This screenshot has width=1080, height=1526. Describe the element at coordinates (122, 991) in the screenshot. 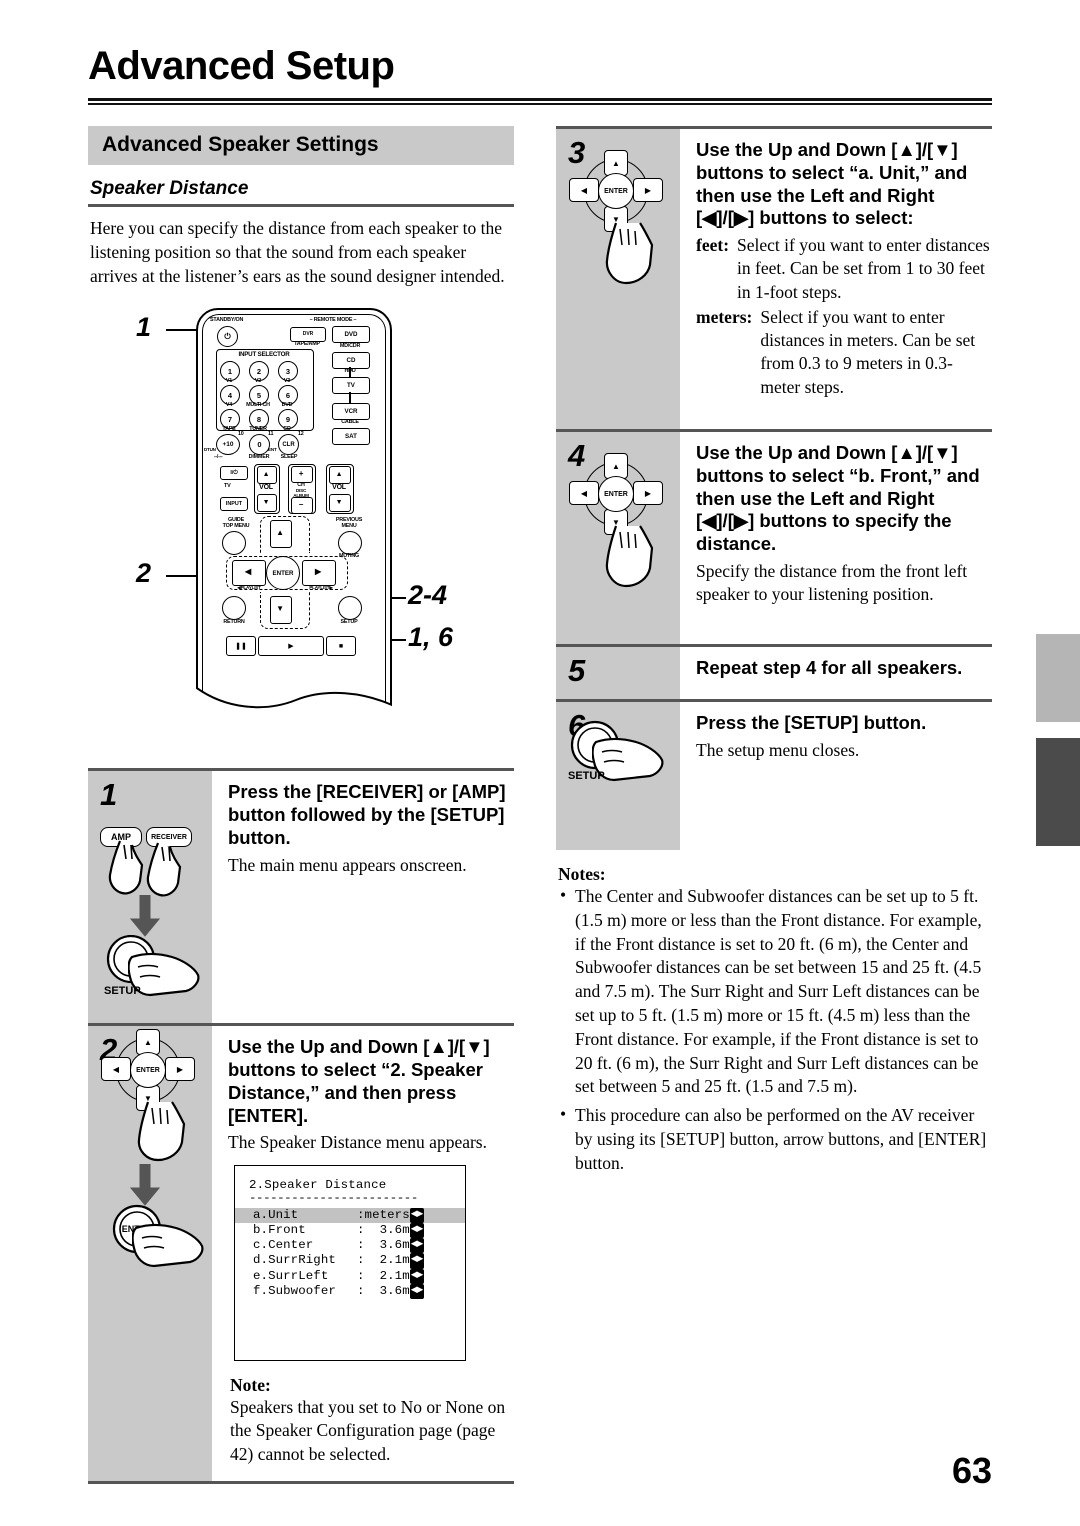

I see `setup-label-step1: SETUP` at that location.